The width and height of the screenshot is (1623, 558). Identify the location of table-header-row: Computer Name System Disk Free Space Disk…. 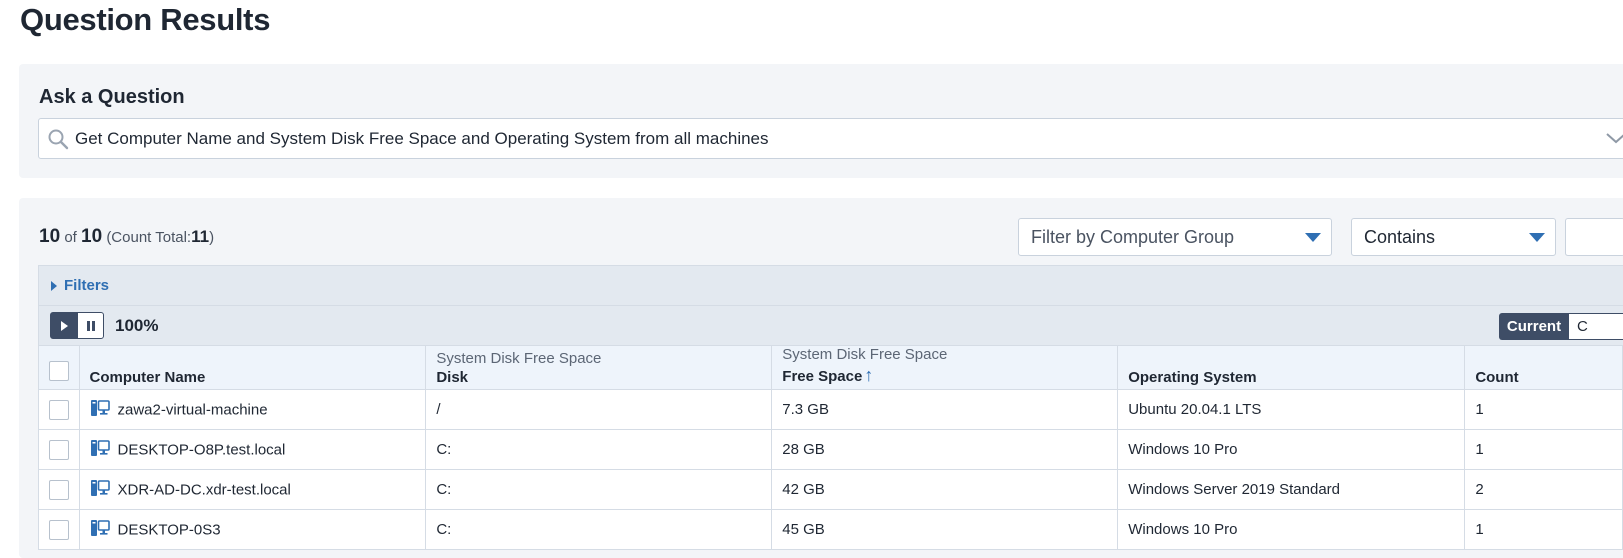
(830, 367).